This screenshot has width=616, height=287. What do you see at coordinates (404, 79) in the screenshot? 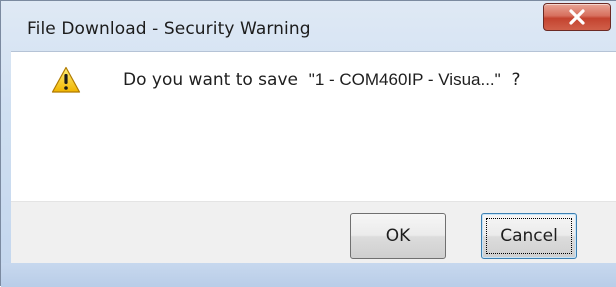
I see `file-name: "1 - COM460IP - Visua..."` at bounding box center [404, 79].